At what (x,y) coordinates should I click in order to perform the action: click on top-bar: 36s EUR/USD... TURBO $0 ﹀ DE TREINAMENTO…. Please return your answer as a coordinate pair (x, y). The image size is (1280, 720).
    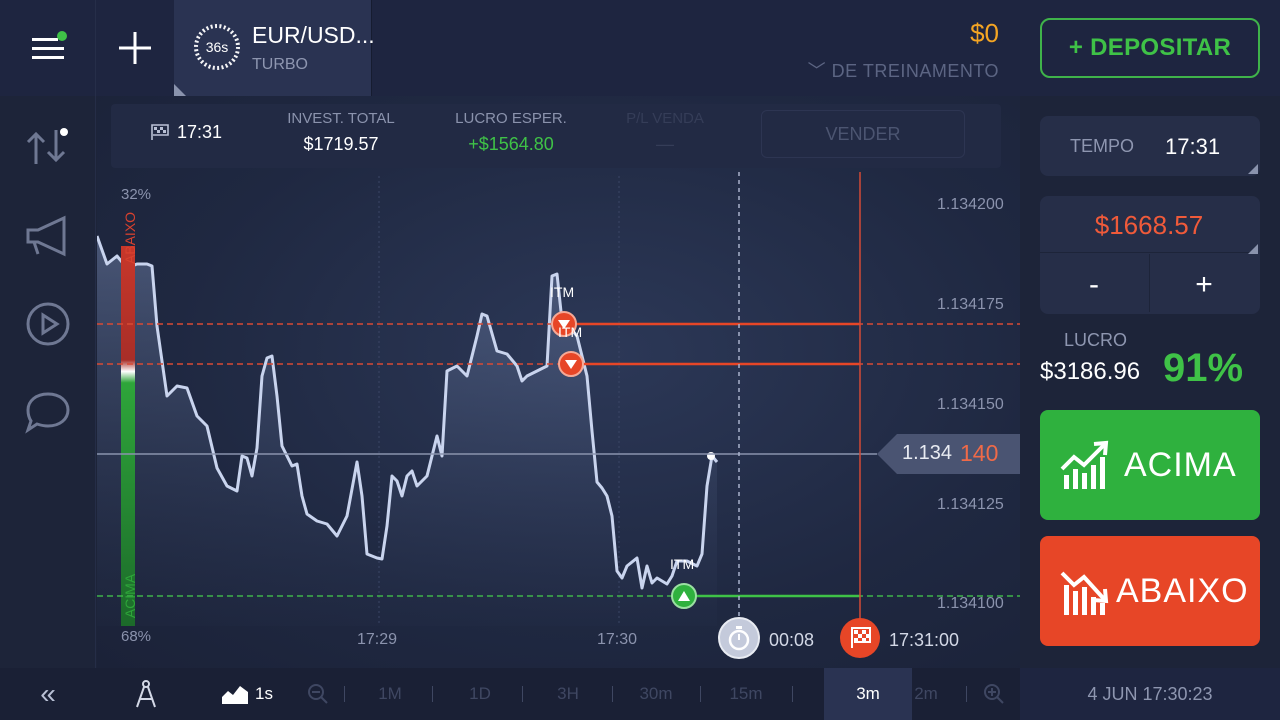
    Looking at the image, I should click on (640, 48).